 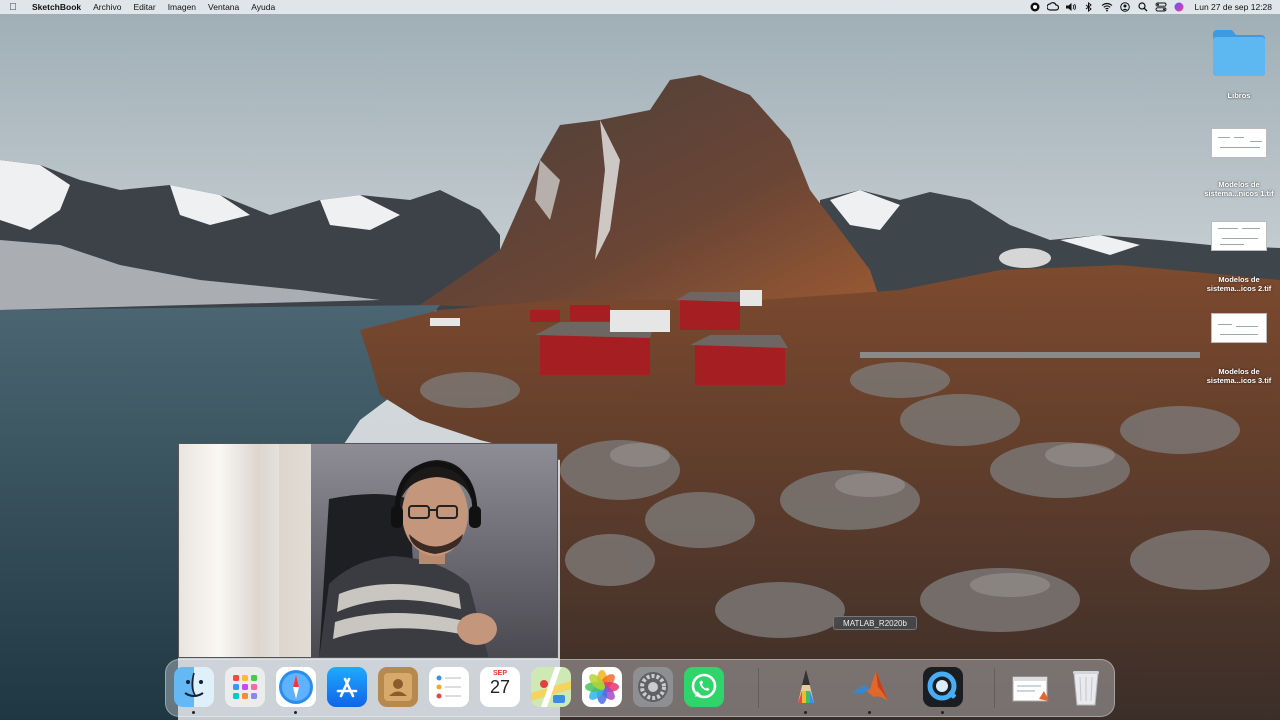 What do you see at coordinates (223, 7) in the screenshot?
I see `menu-ventana: Ventana` at bounding box center [223, 7].